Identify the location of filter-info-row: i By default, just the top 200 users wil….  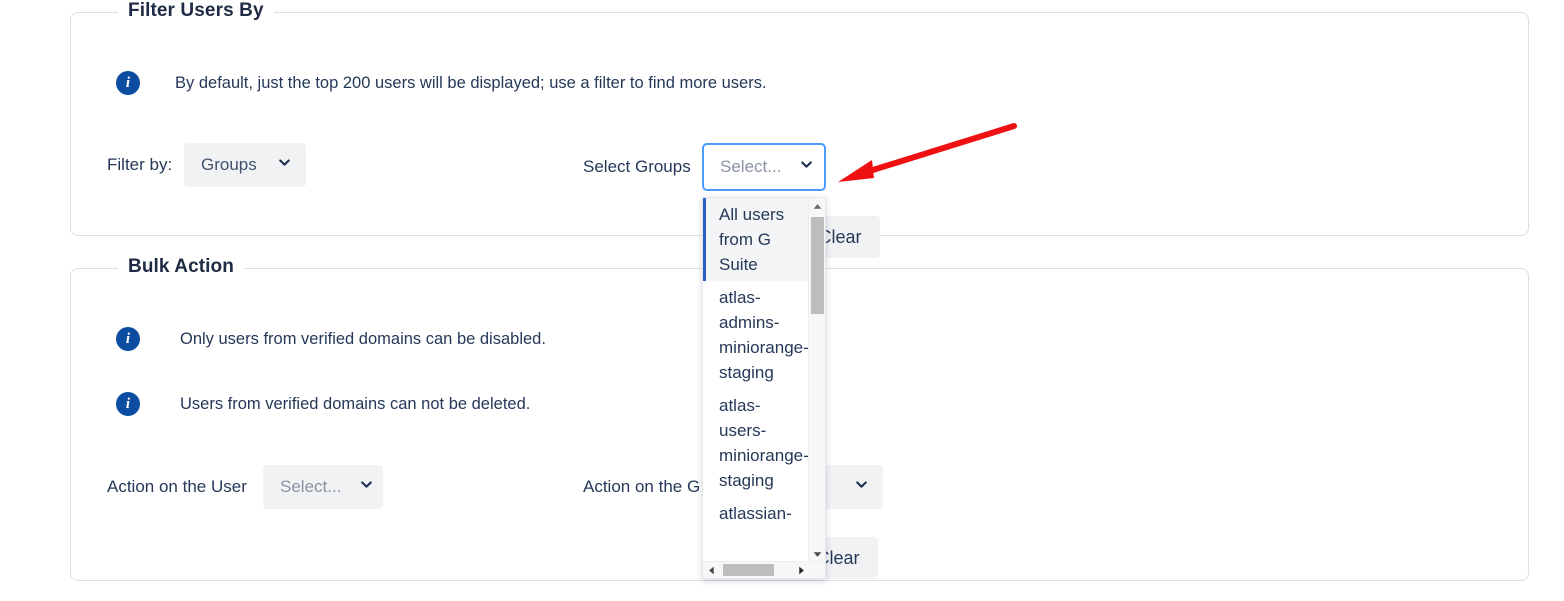
(441, 83).